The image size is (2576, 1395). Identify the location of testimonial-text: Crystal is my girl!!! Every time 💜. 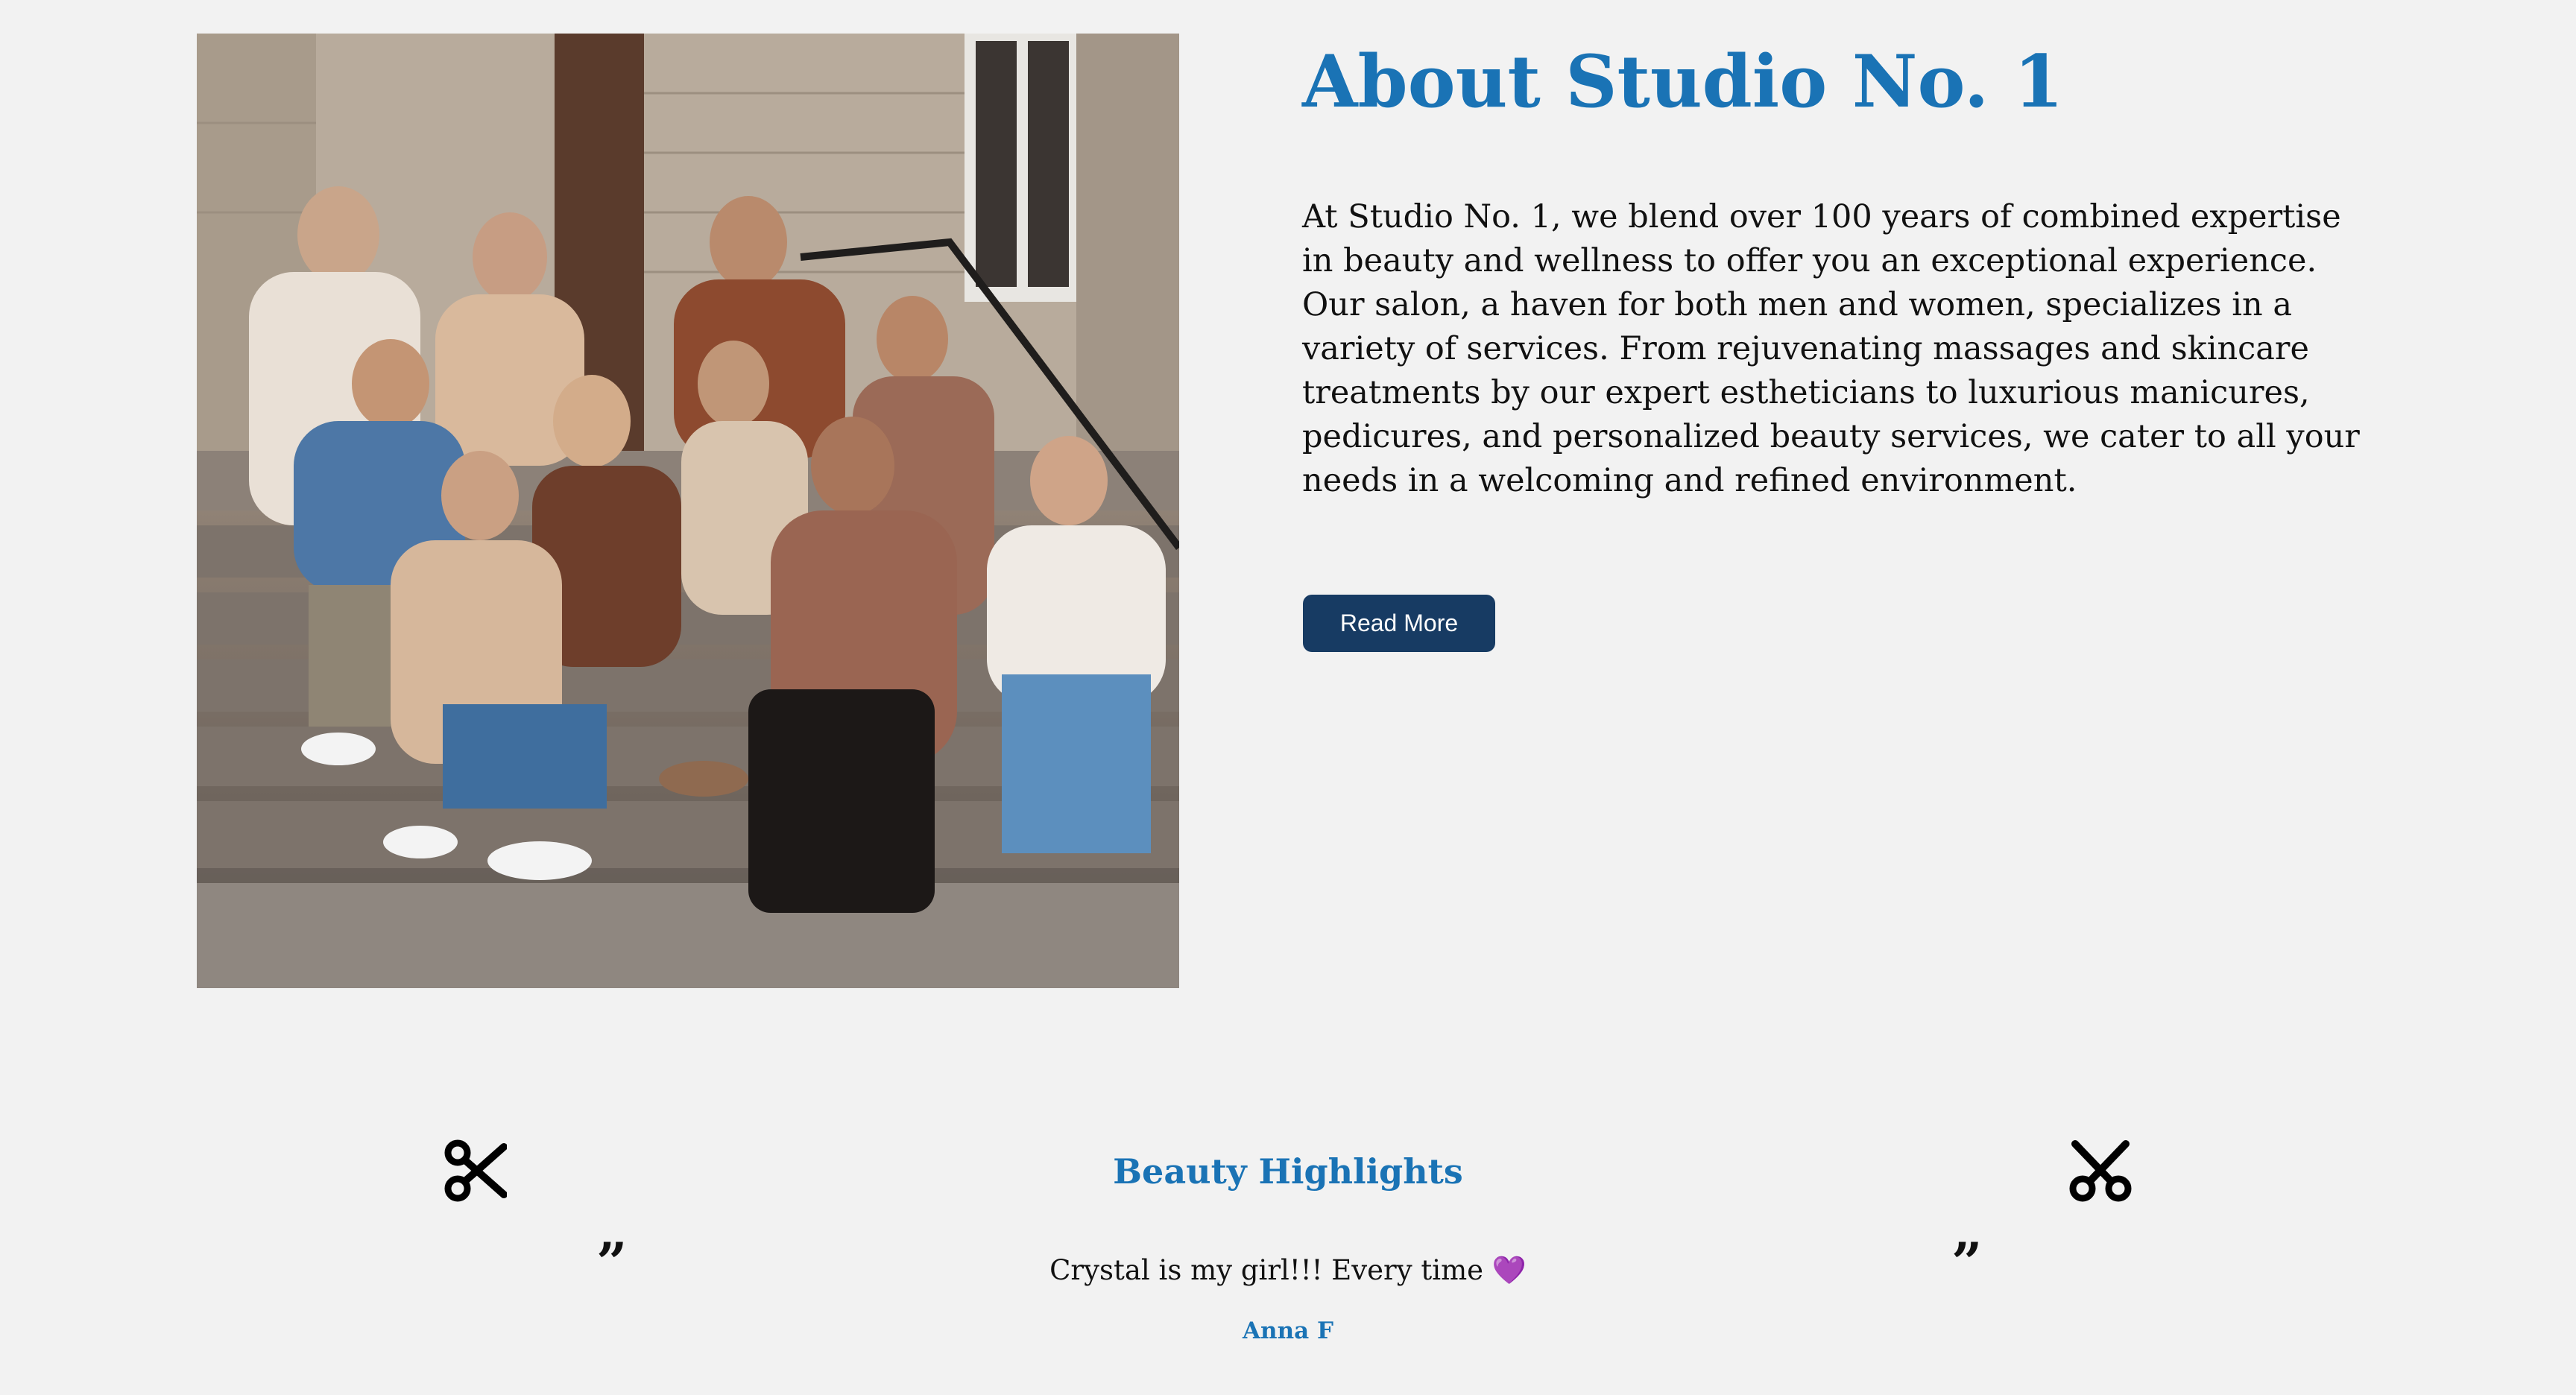
(1288, 1270).